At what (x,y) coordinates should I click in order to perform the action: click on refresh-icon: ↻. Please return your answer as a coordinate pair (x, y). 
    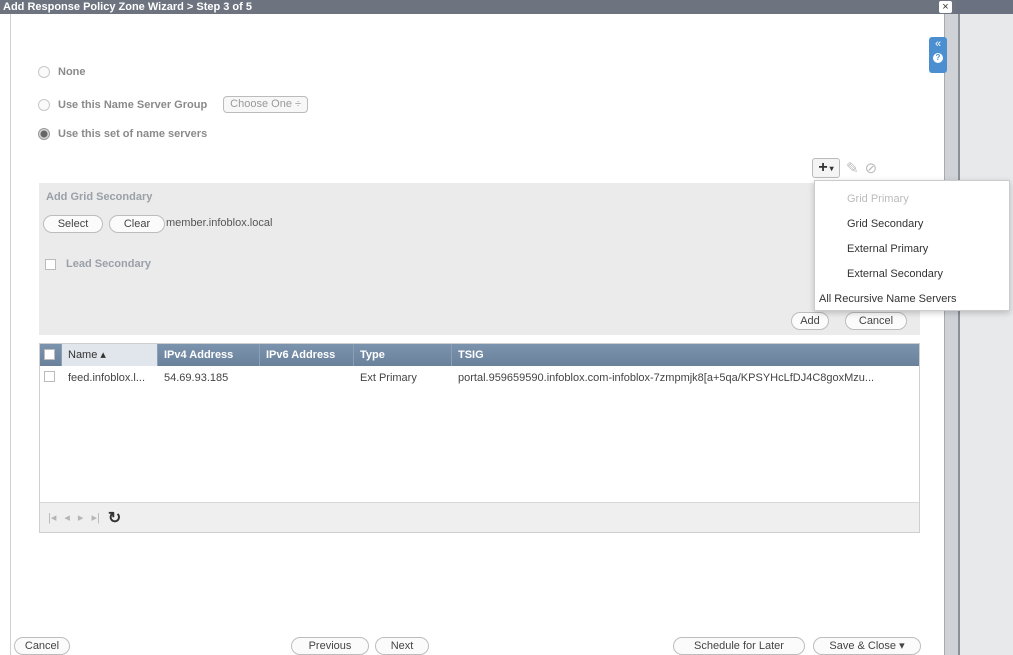
    Looking at the image, I should click on (114, 518).